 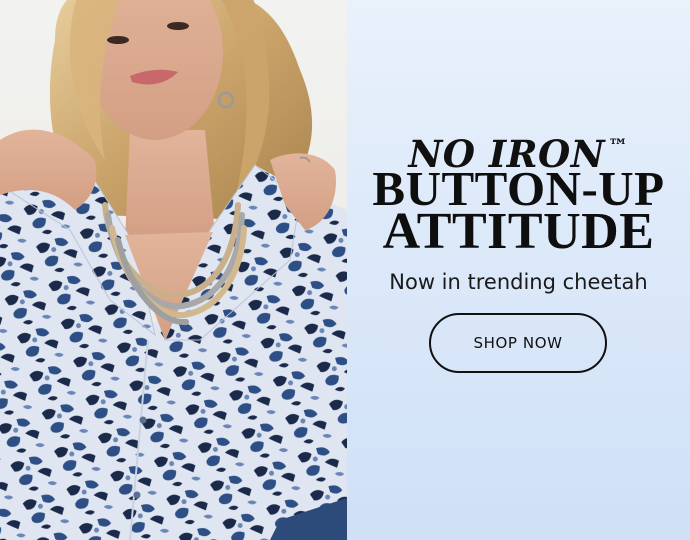 I want to click on trademark-symbol: ™, so click(x=618, y=146).